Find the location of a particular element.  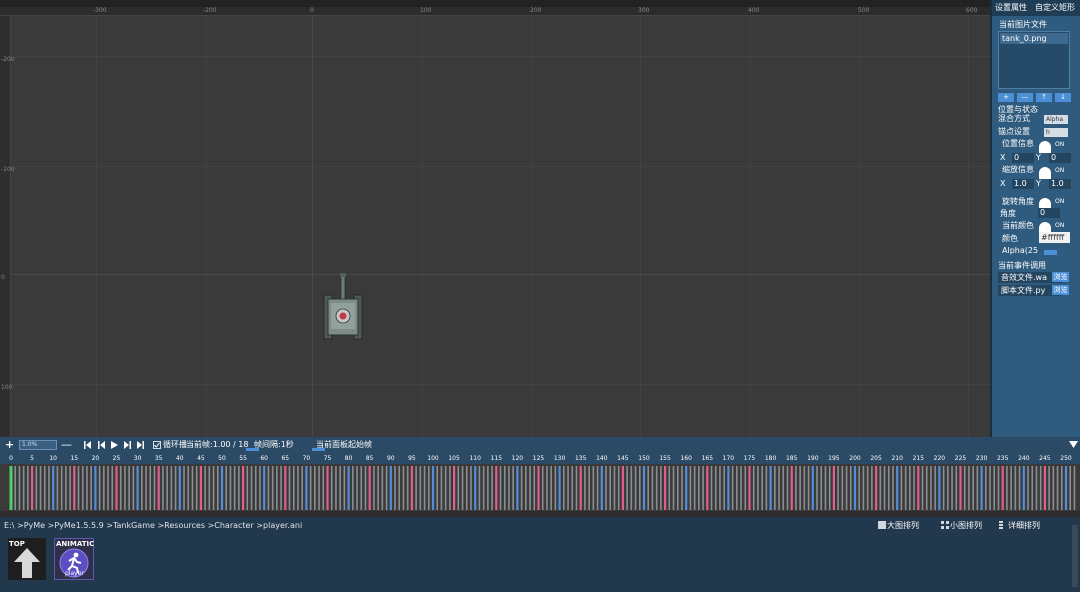

add-file-button: + is located at coordinates (1006, 97).